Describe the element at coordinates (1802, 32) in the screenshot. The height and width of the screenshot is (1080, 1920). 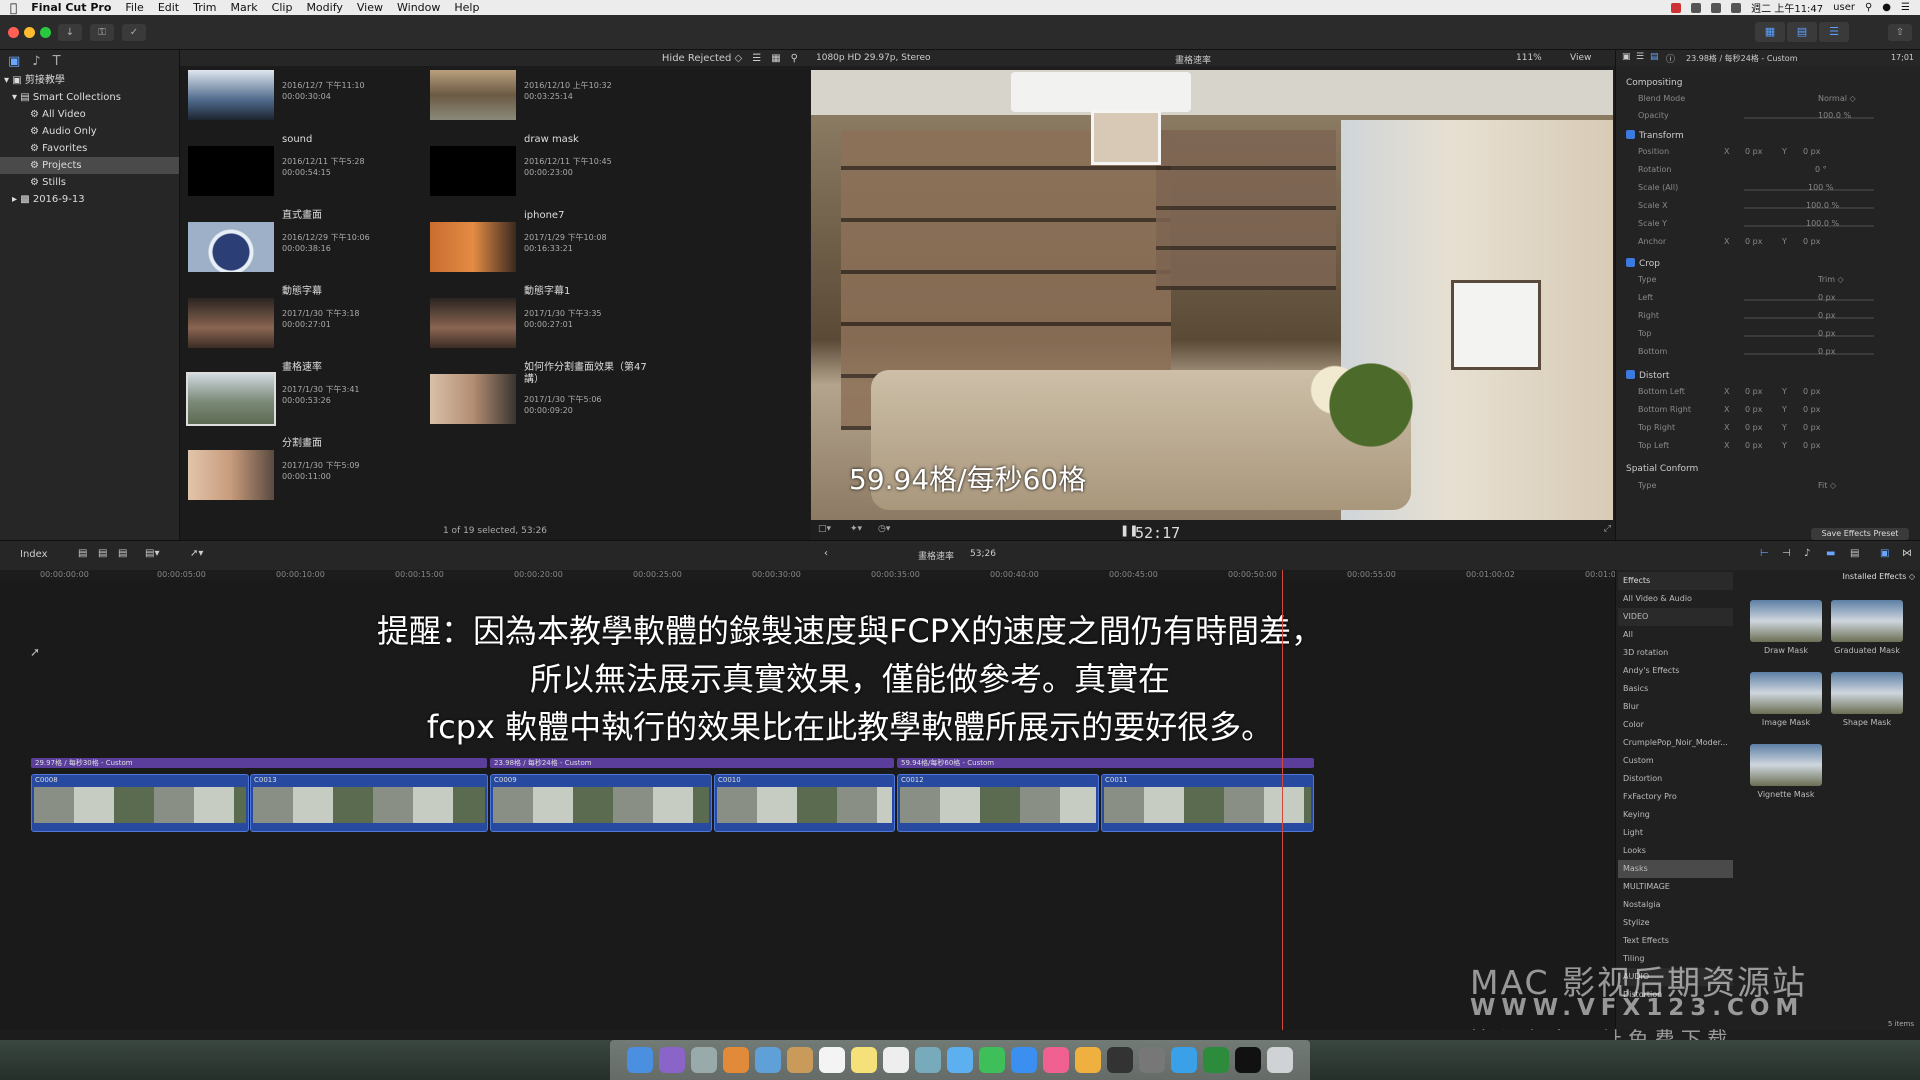
I see `show-timeline-icon: ▤` at that location.